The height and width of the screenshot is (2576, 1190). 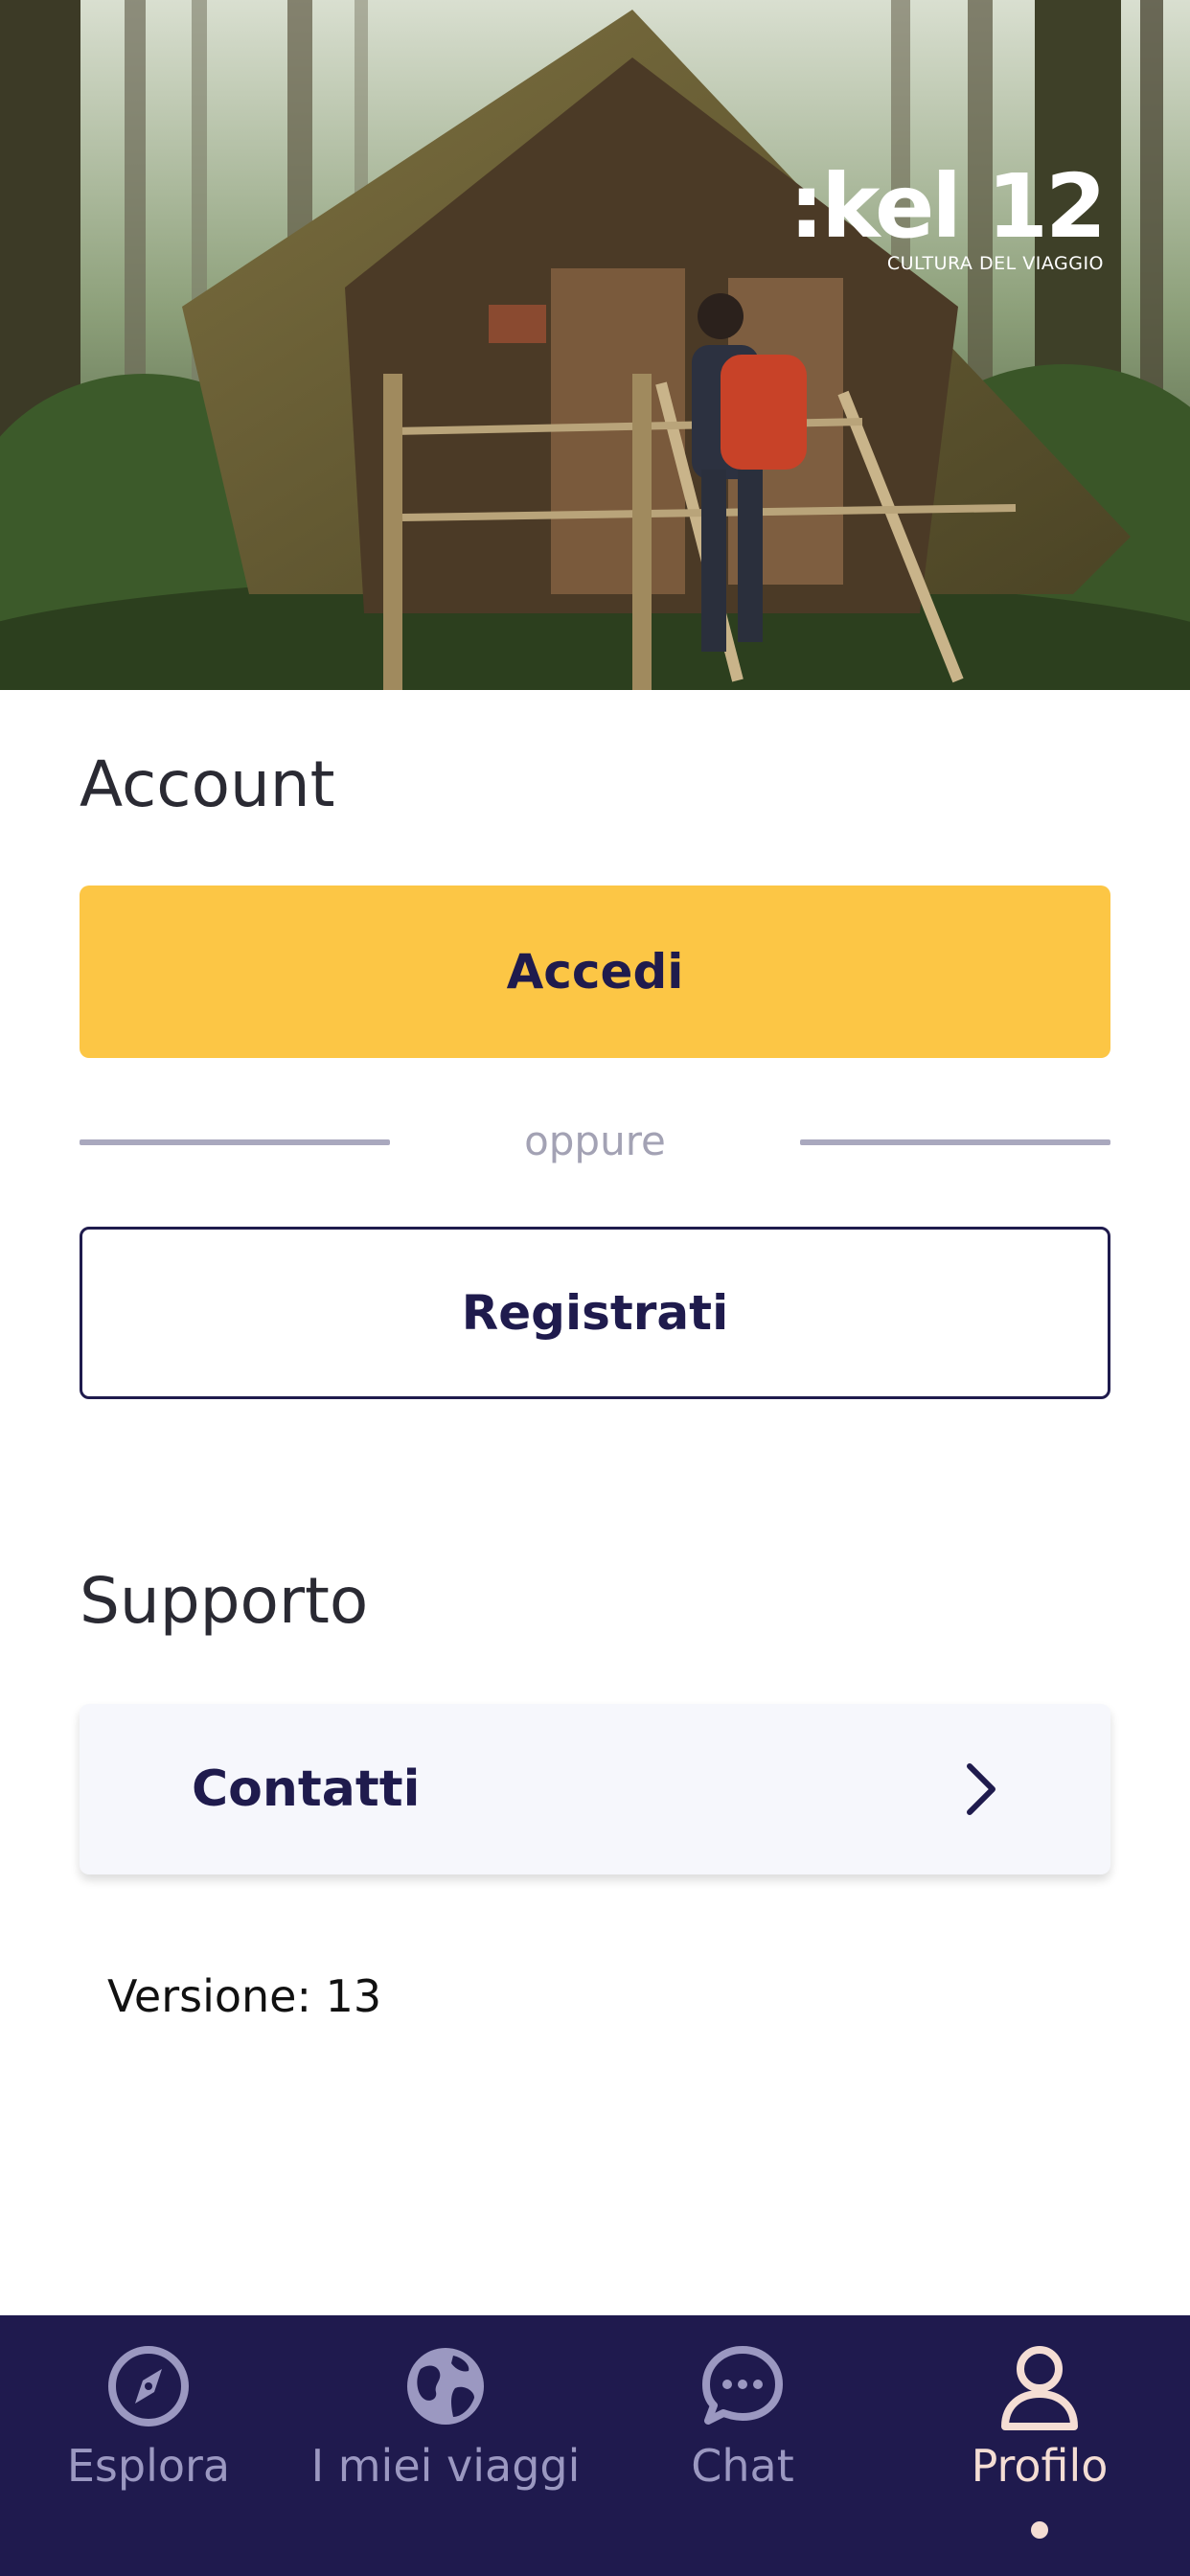 I want to click on nav-item-i-miei-viaggi: I miei viaggi, so click(x=445, y=2445).